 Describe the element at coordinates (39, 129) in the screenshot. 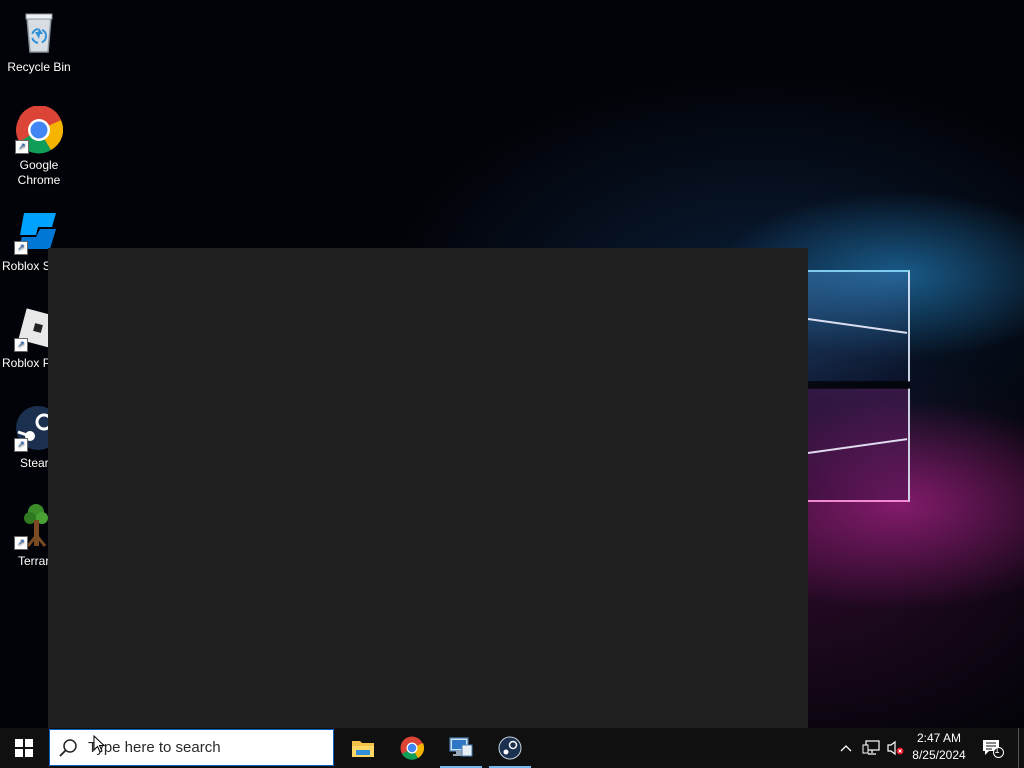

I see `chrome-icon: ↗` at that location.